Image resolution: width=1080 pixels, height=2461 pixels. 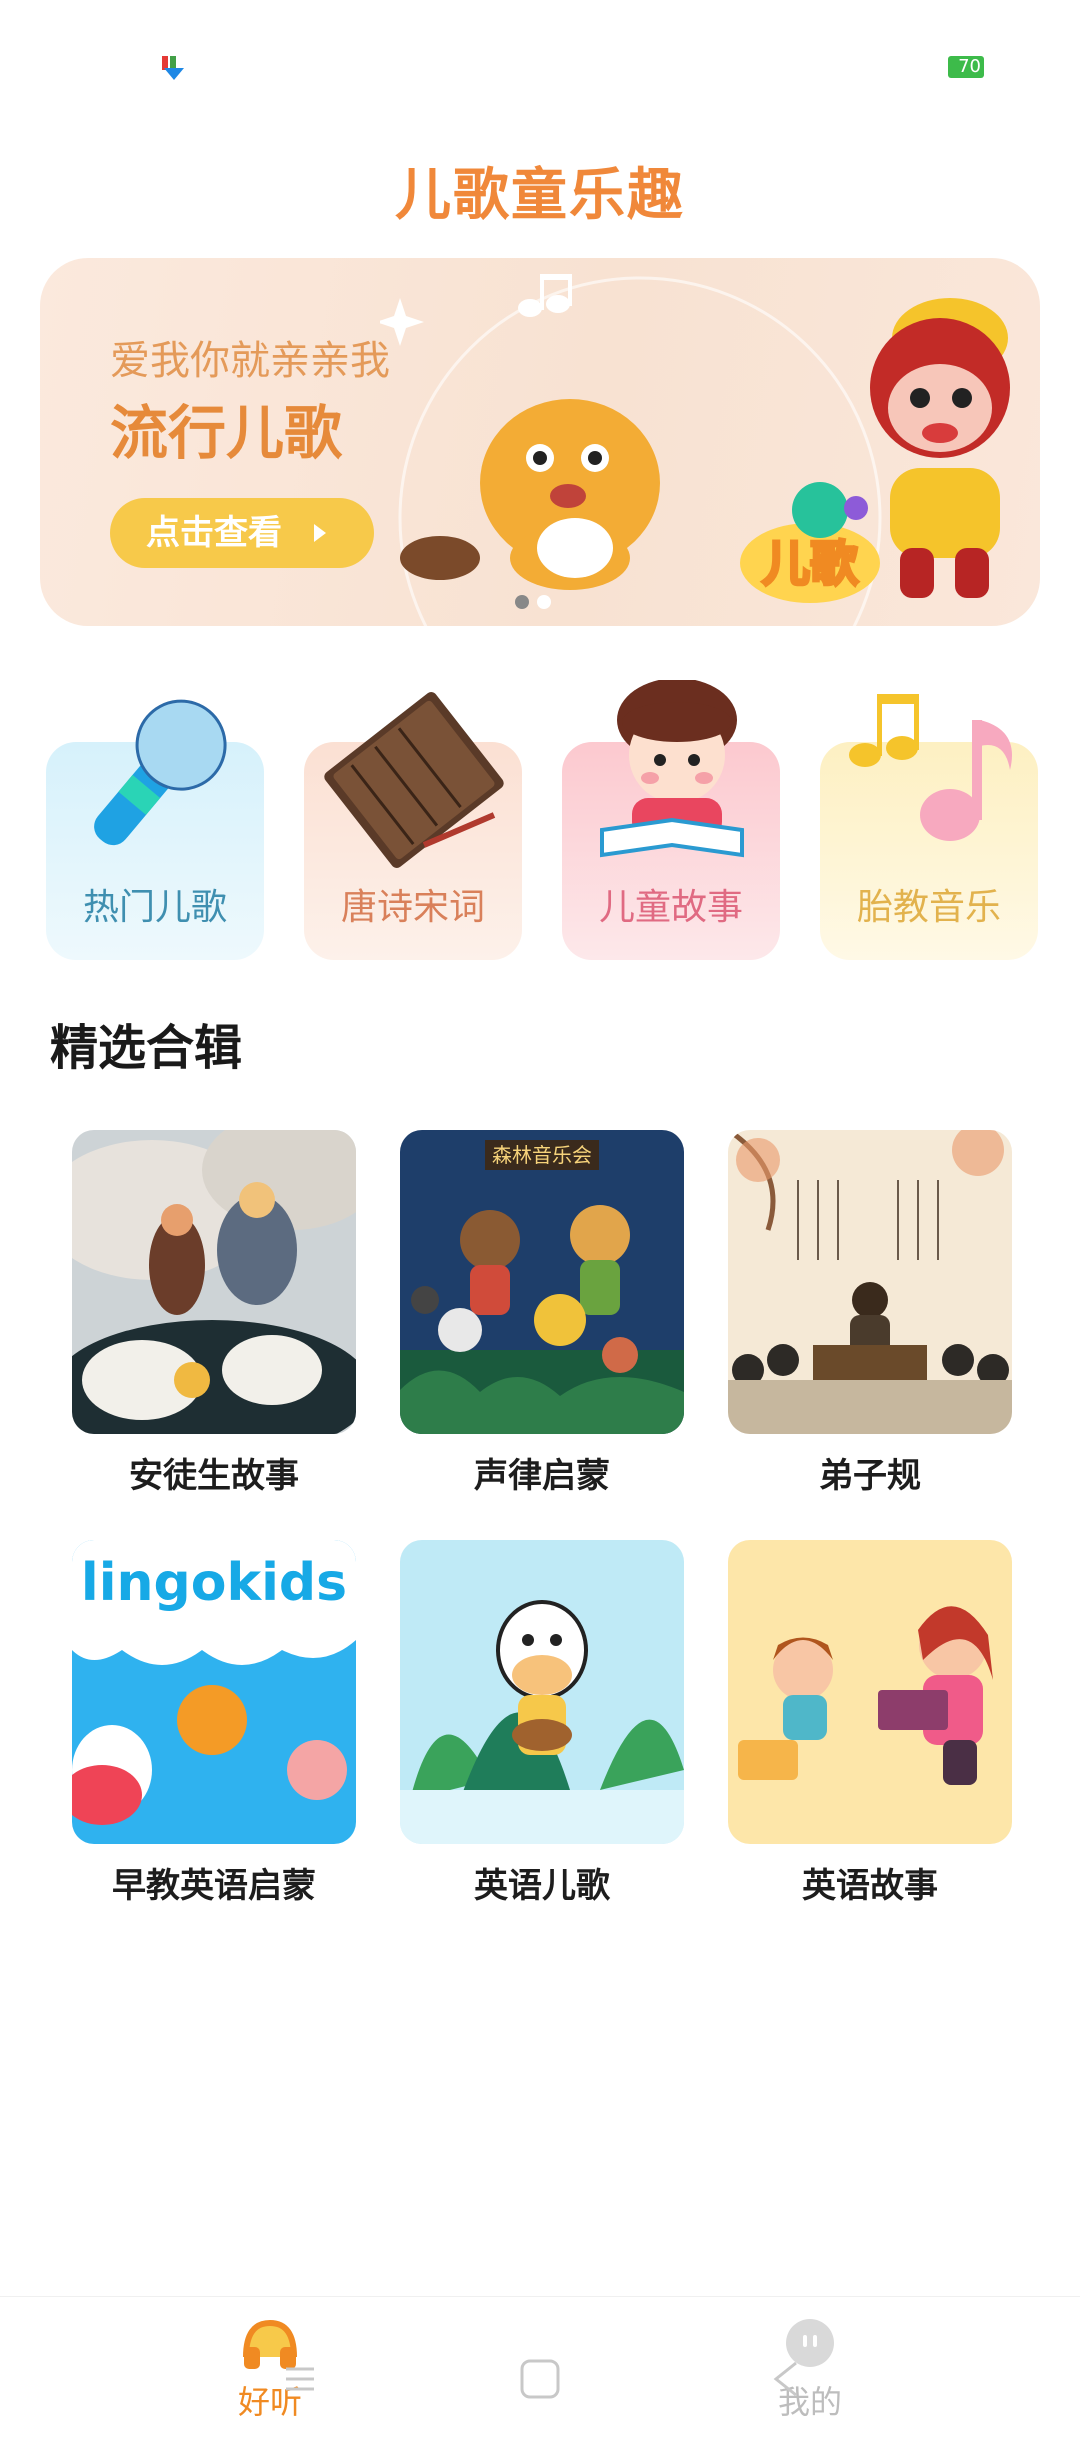 I want to click on download-icon, so click(x=173, y=68).